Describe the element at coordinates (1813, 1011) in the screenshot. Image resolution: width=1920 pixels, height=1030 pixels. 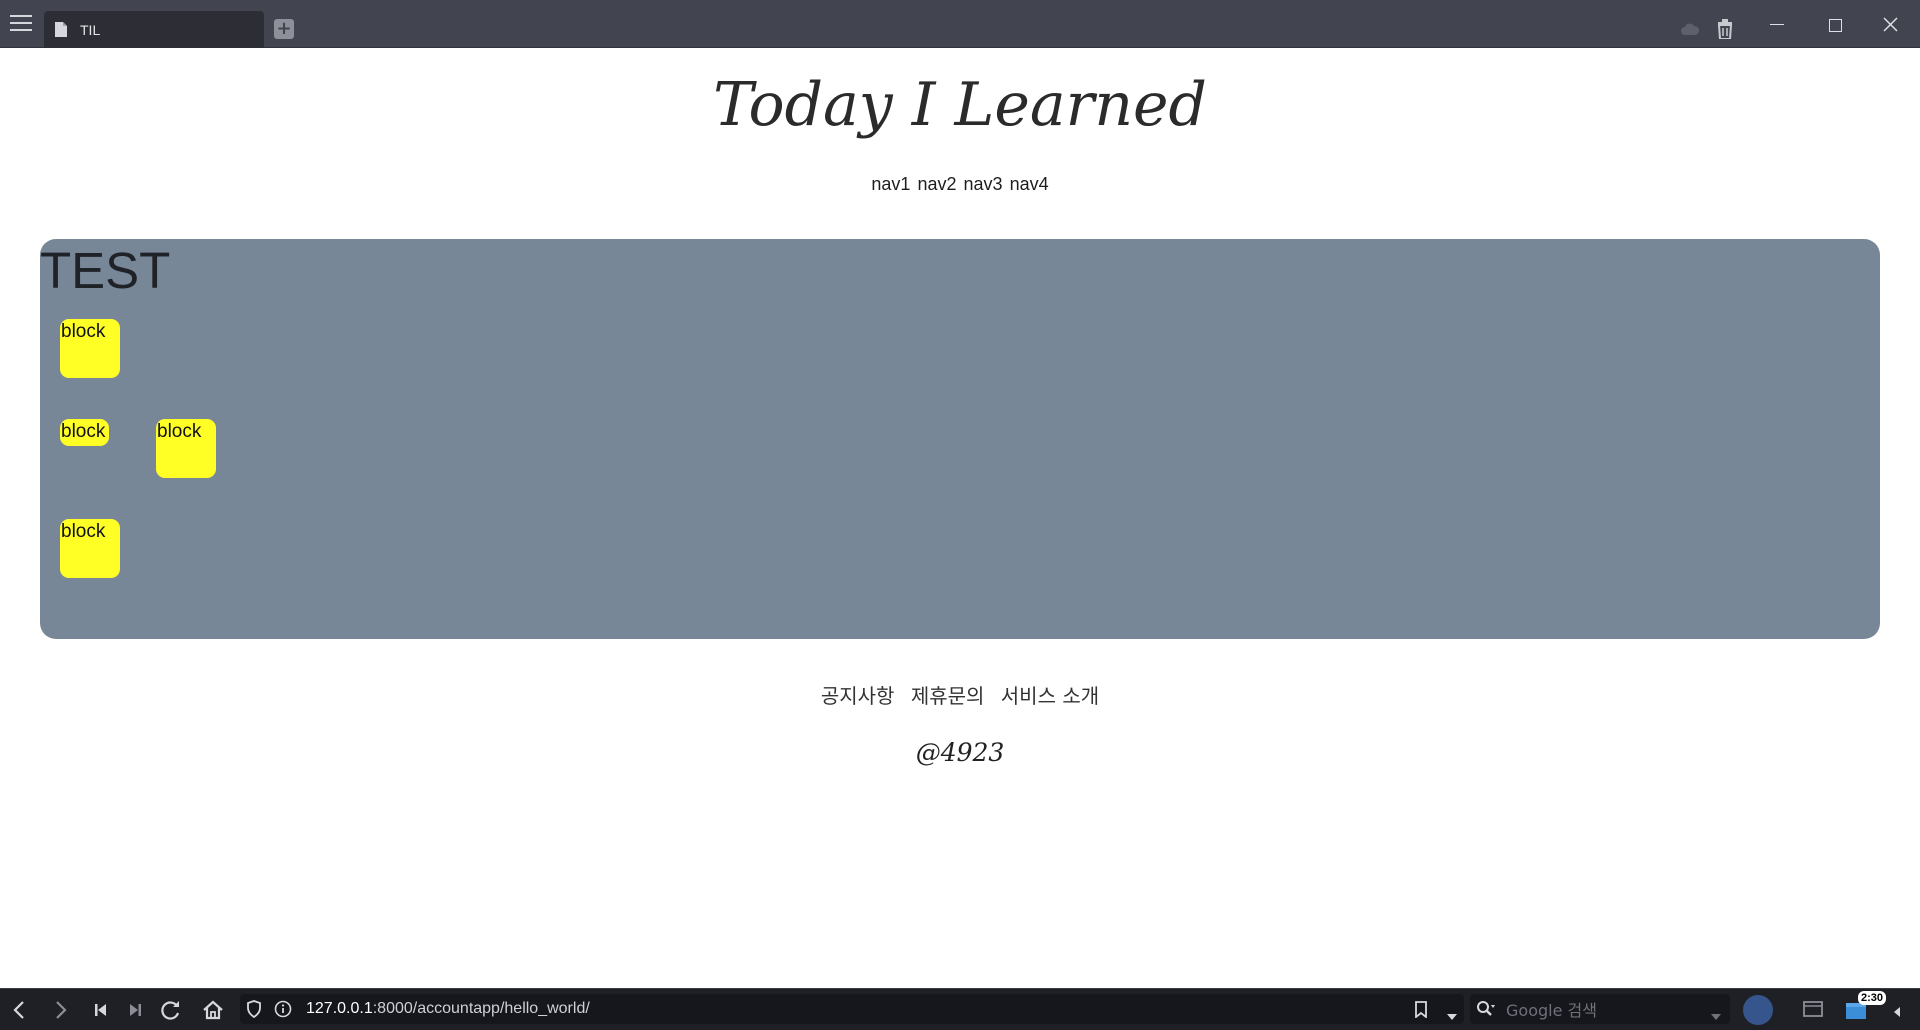
I see `window-panel-icon` at that location.